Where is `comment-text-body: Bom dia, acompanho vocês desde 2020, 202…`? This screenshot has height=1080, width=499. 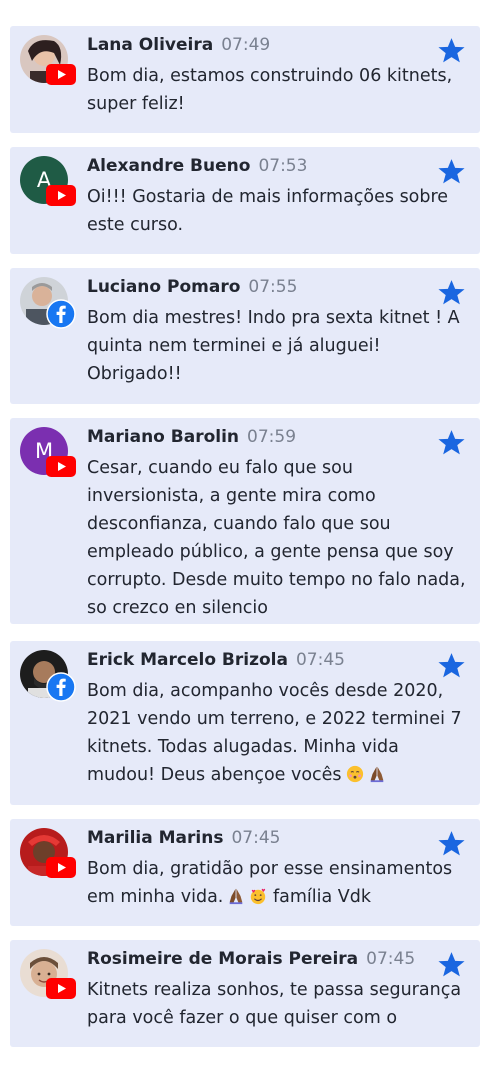
comment-text-body: Bom dia, acompanho vocês desde 2020, 202… is located at coordinates (274, 733).